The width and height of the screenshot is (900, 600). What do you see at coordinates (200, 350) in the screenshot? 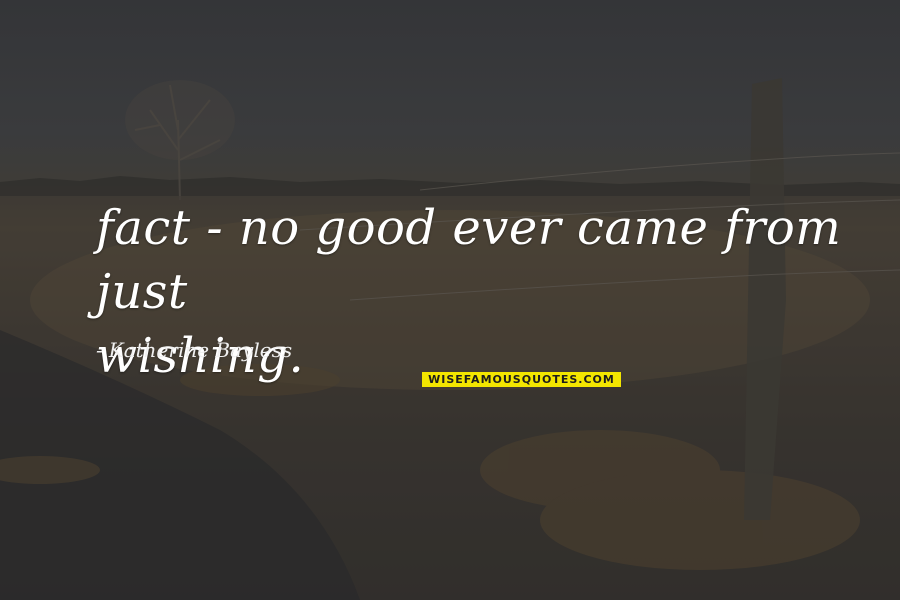
I see `author-name: Katherine Bayless` at bounding box center [200, 350].